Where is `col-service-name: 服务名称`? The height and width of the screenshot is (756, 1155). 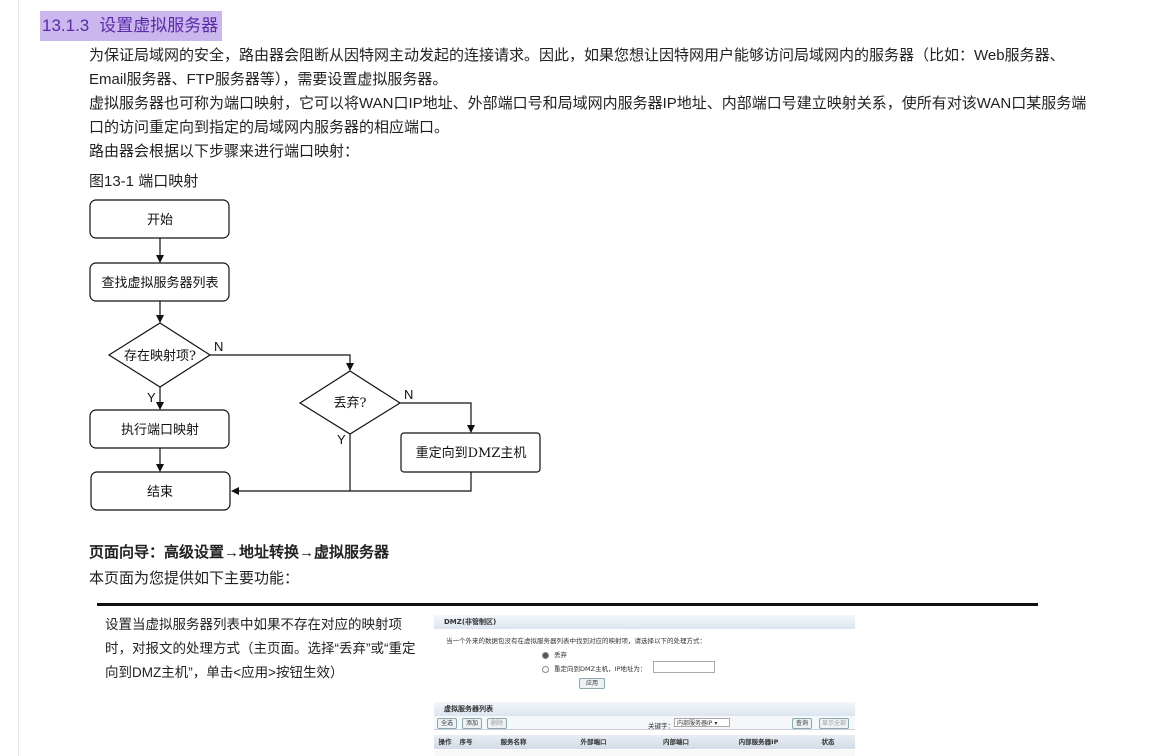 col-service-name: 服务名称 is located at coordinates (513, 742).